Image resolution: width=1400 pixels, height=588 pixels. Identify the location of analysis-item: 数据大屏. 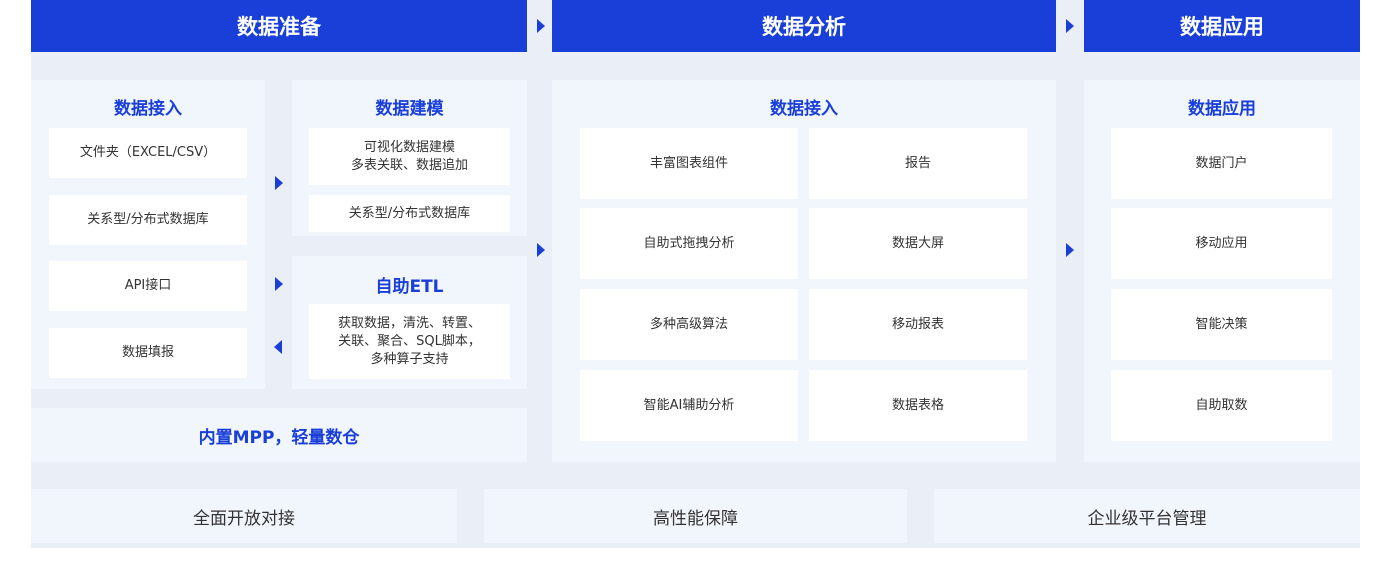
(918, 243).